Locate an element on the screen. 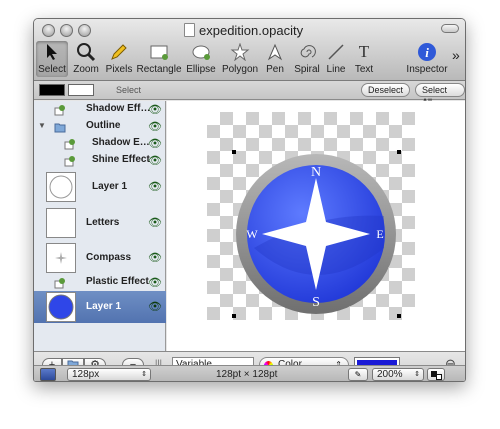 The height and width of the screenshot is (429, 500). ellipse-icon is located at coordinates (201, 52).